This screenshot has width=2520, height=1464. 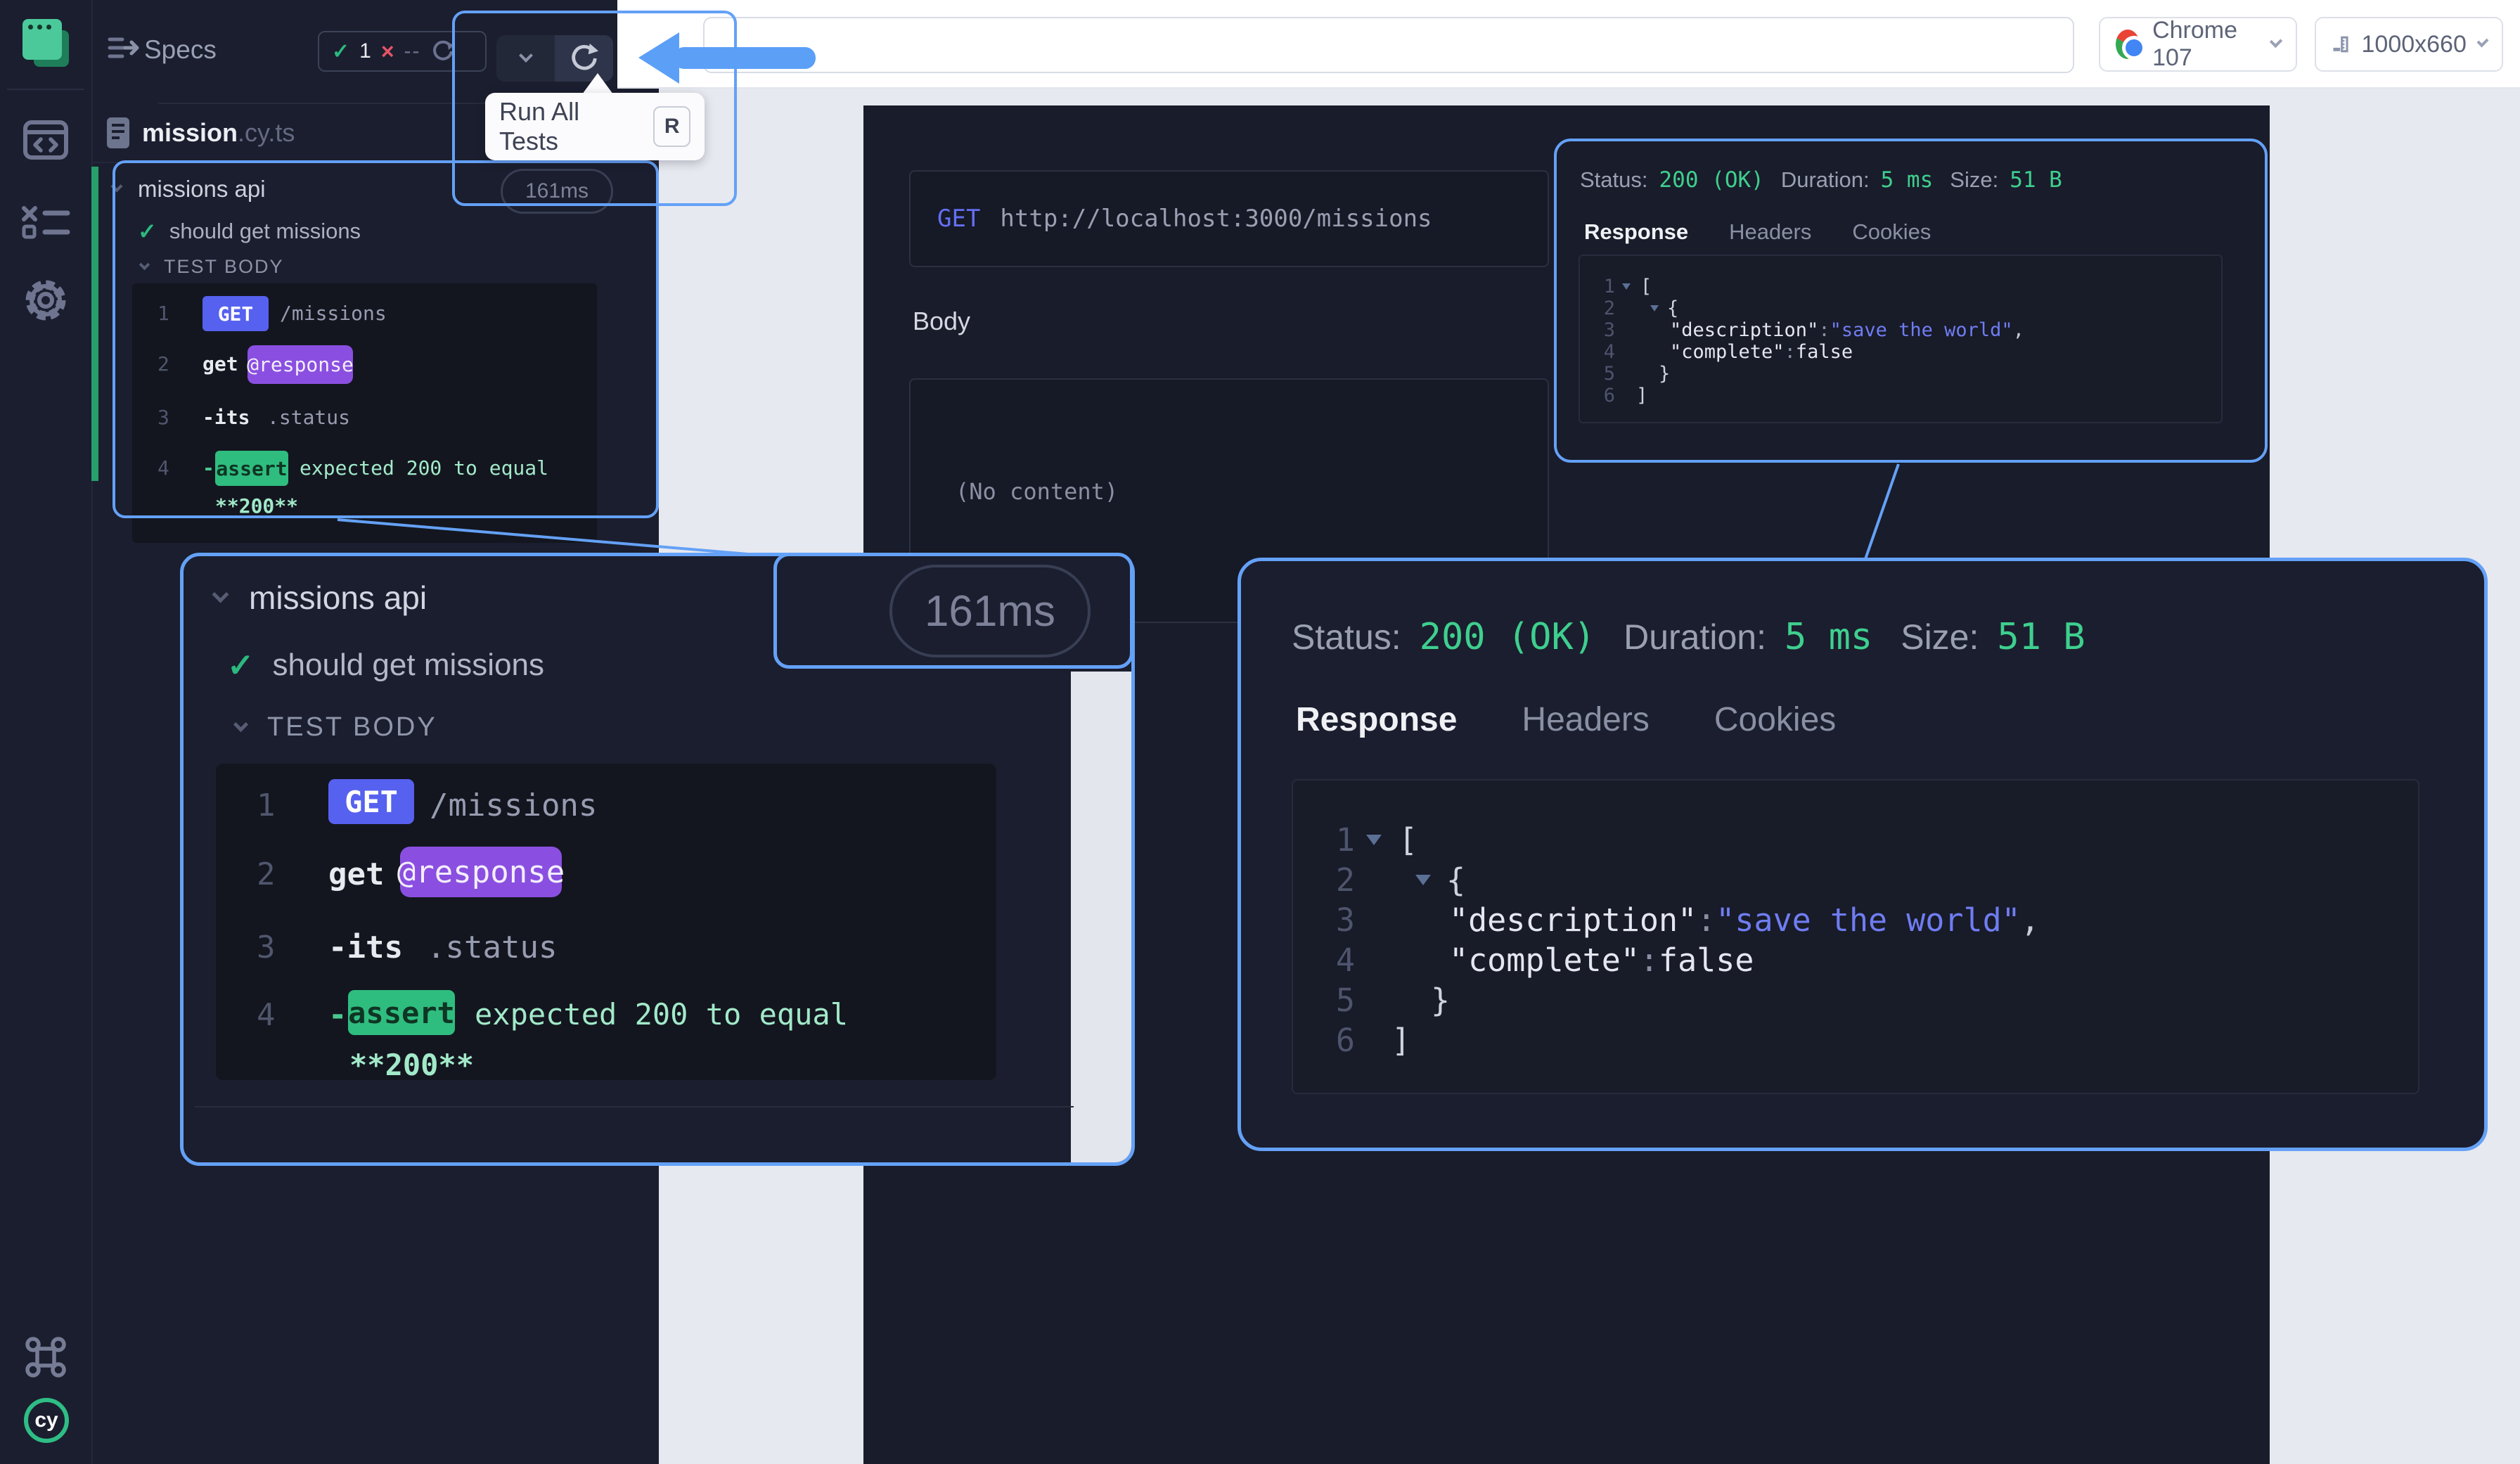 I want to click on json-line: 2 {, so click(x=1400, y=880).